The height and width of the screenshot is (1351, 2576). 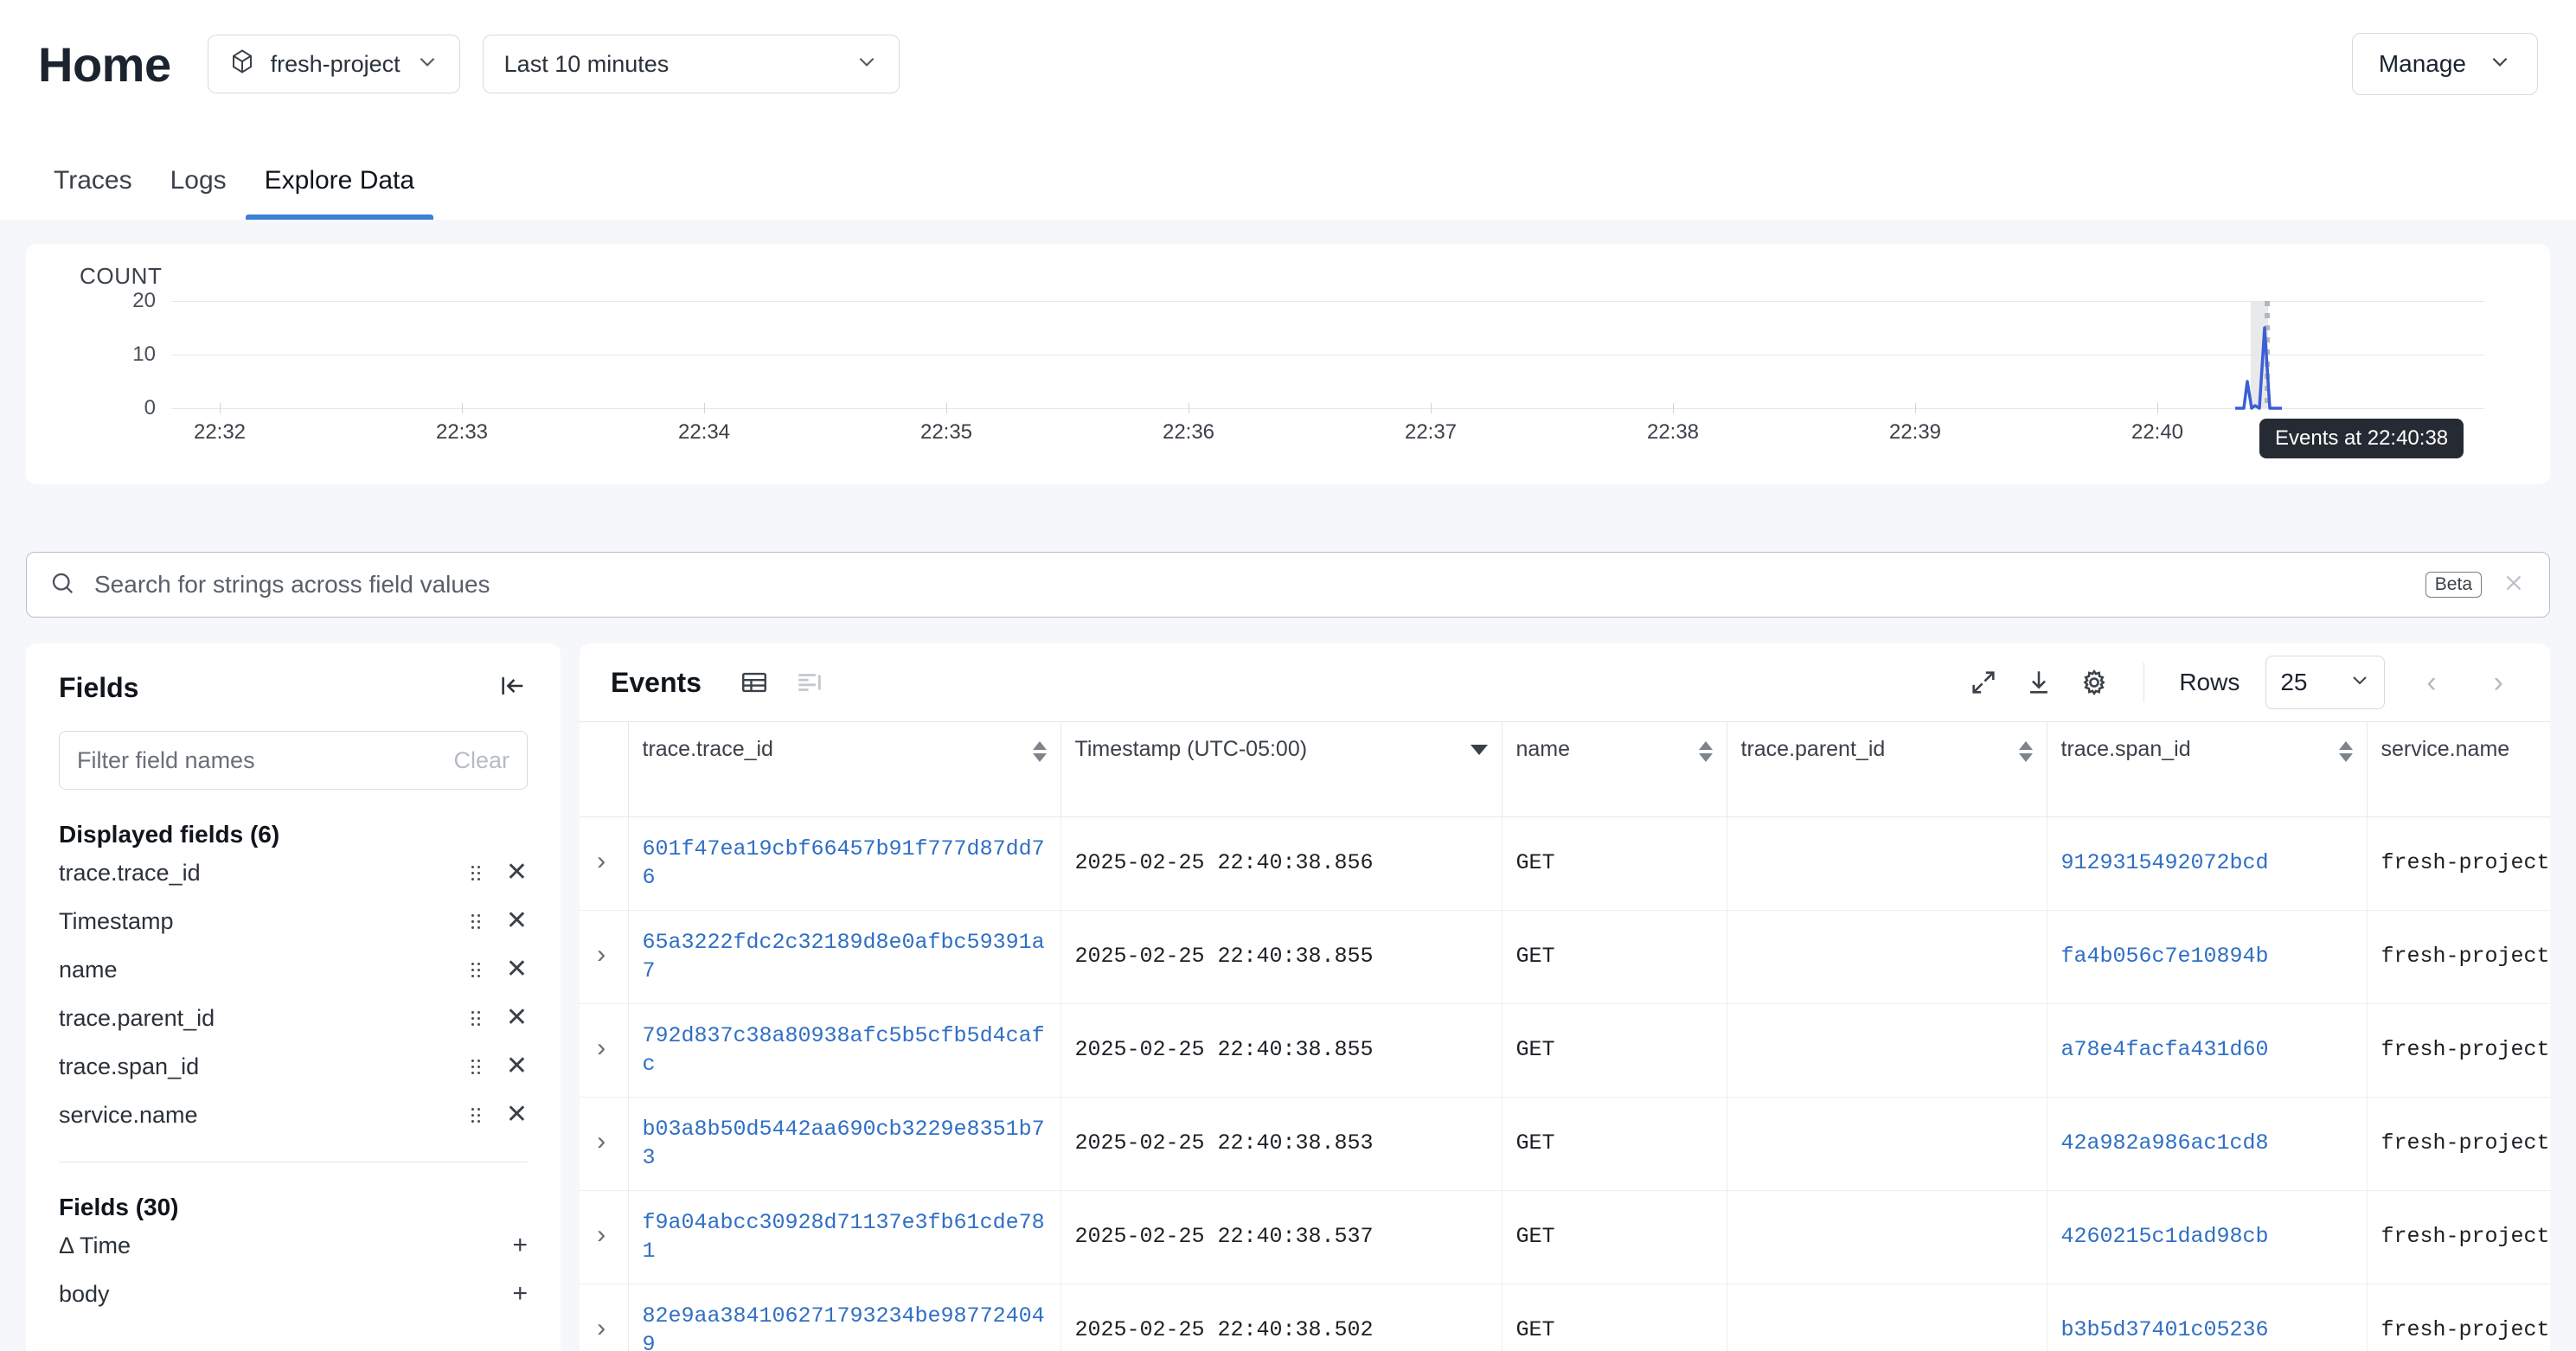 What do you see at coordinates (293, 1018) in the screenshot?
I see `displayed-field-item: trace.parent_id ✕` at bounding box center [293, 1018].